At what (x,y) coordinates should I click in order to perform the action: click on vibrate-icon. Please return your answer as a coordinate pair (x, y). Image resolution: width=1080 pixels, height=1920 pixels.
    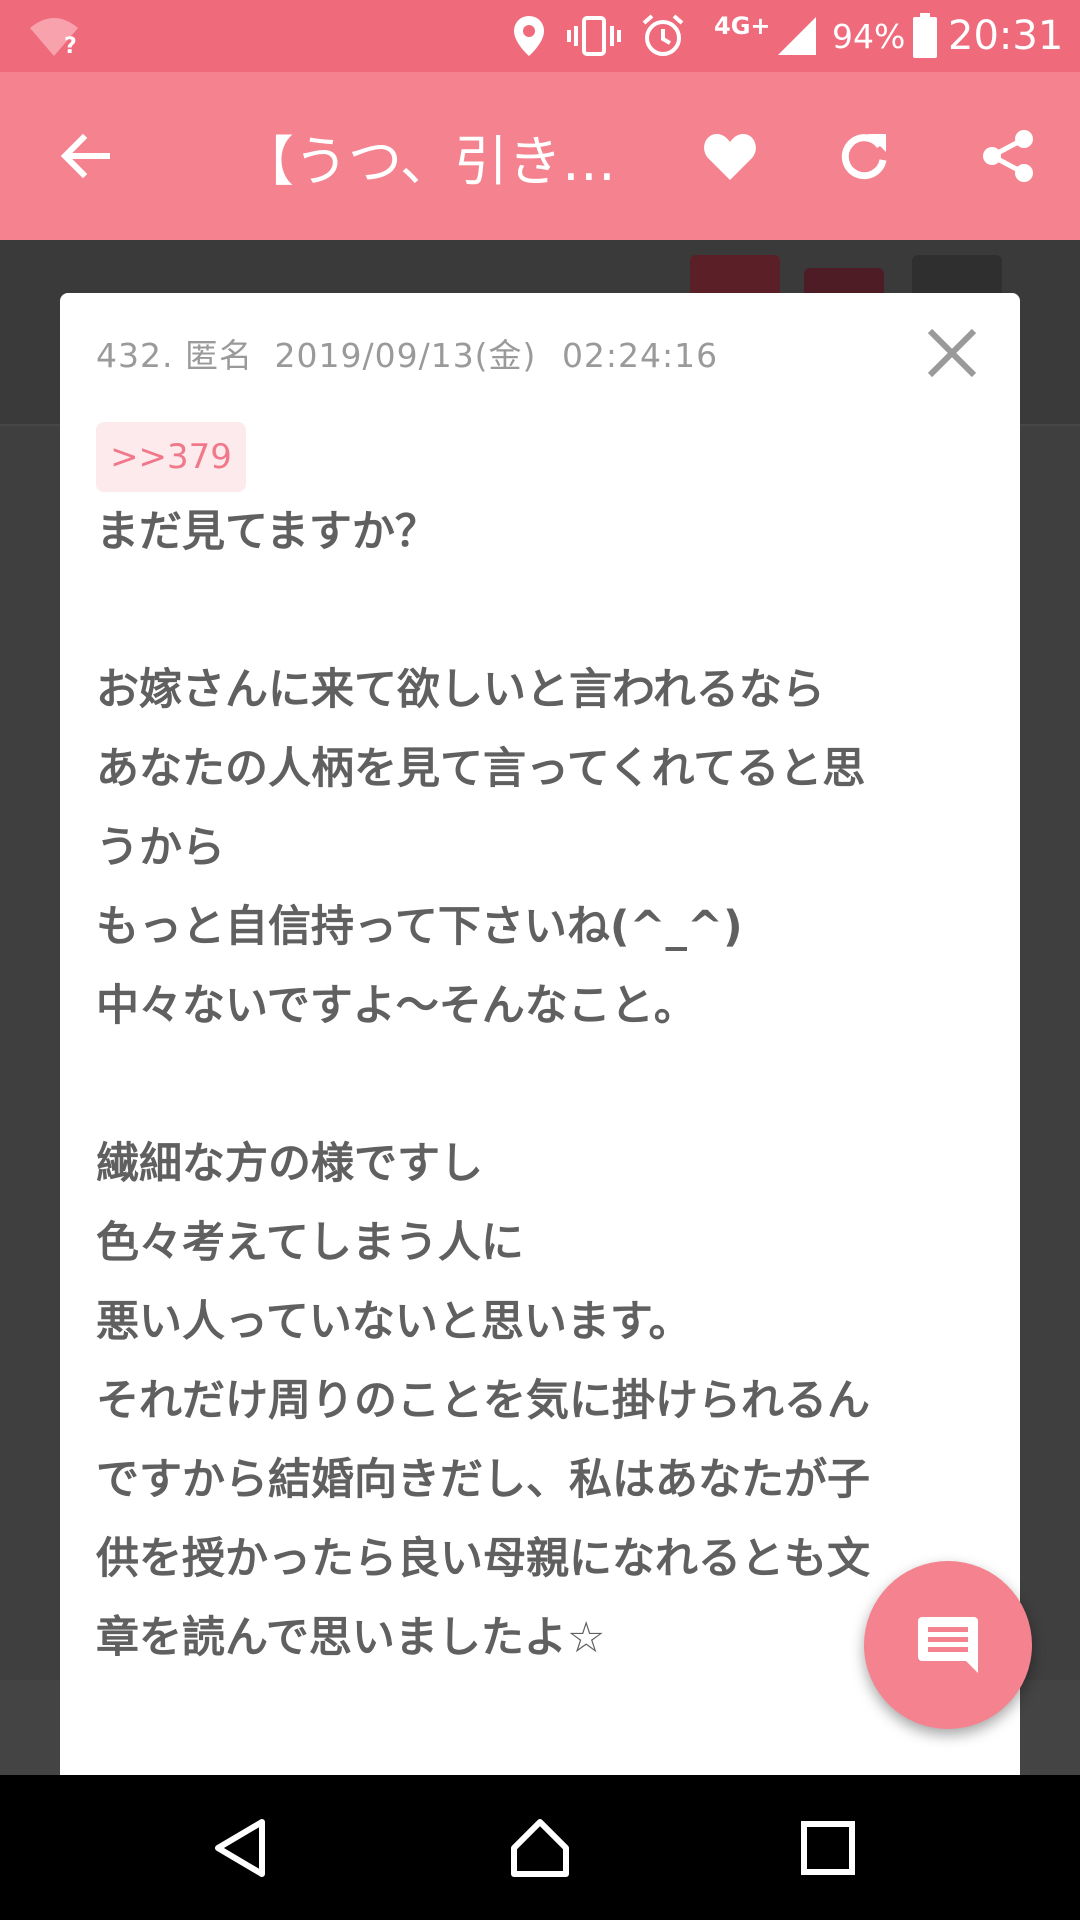
    Looking at the image, I should click on (594, 36).